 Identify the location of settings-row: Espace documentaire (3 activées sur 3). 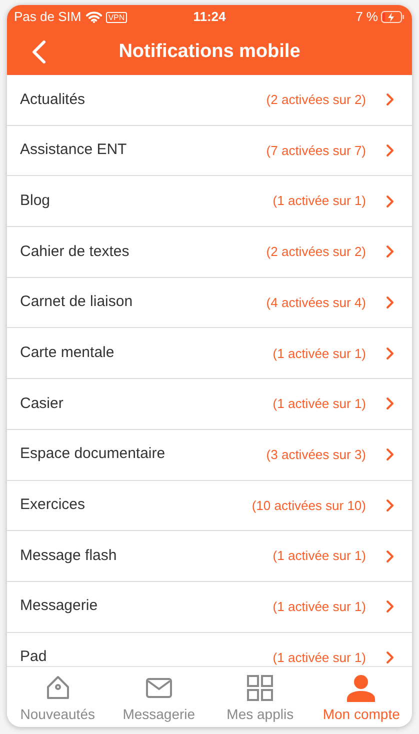
(209, 455).